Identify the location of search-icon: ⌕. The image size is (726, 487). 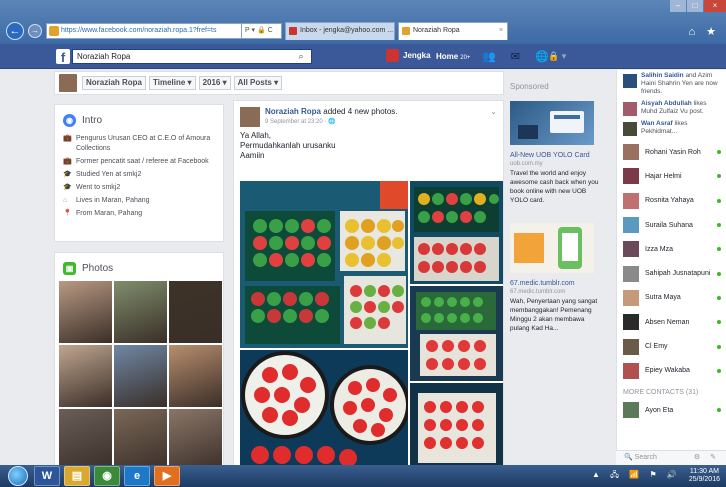
(301, 56).